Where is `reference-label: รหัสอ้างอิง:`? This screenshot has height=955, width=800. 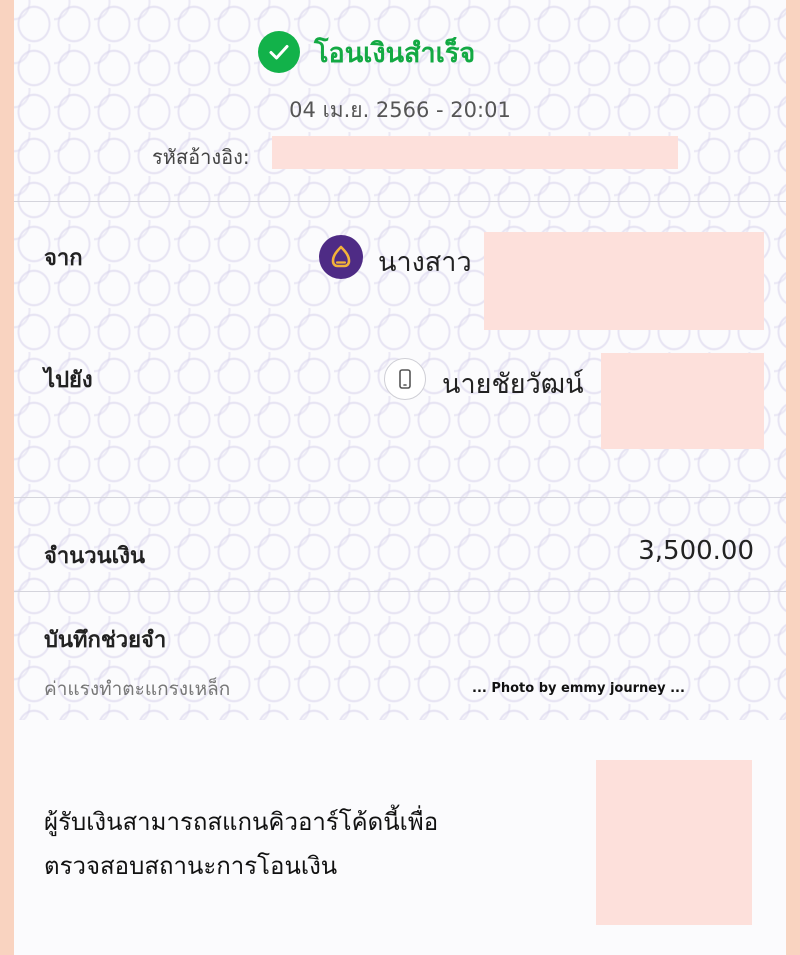
reference-label: รหัสอ้างอิง: is located at coordinates (201, 157).